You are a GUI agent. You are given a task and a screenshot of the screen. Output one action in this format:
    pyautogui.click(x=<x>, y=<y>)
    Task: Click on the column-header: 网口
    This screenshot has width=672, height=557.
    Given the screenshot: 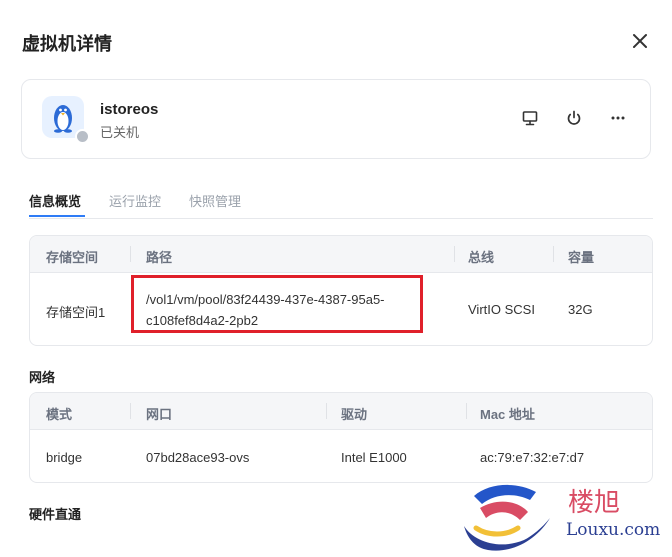 What is the action you would take?
    pyautogui.click(x=159, y=414)
    